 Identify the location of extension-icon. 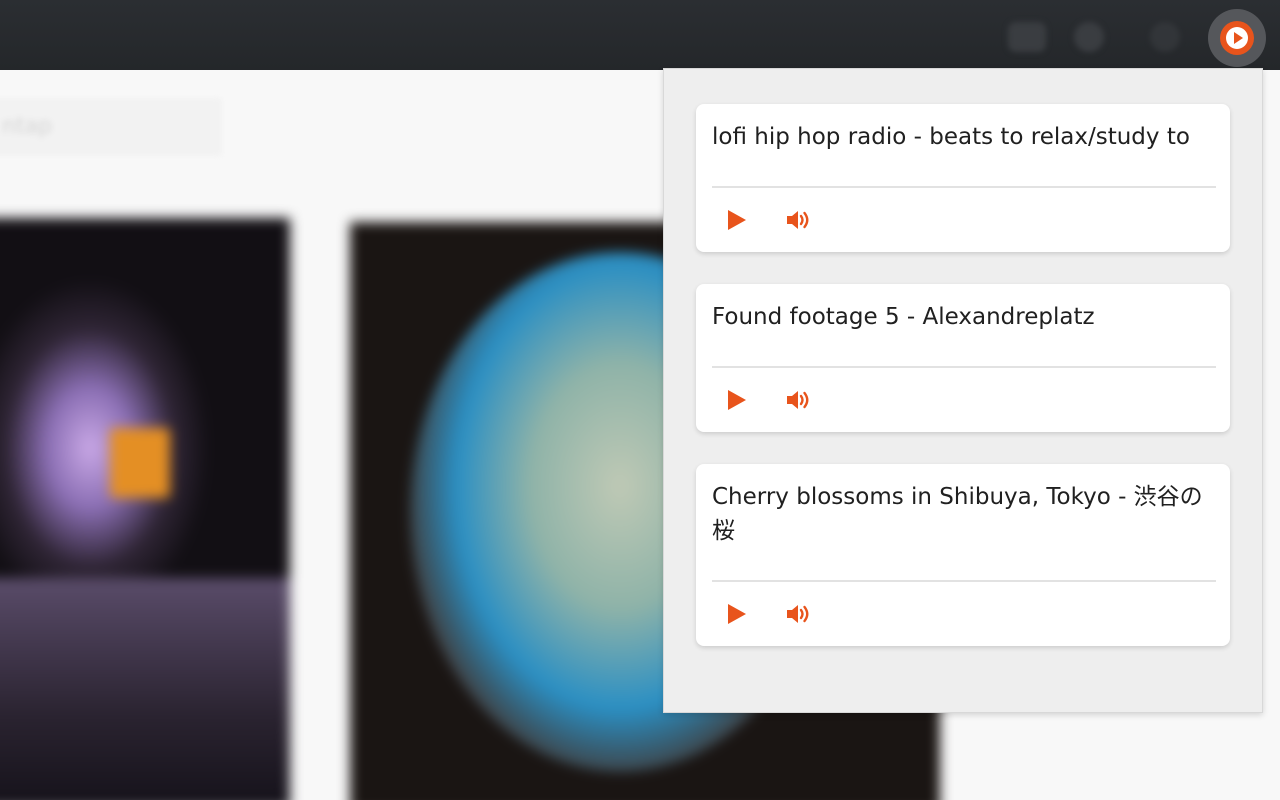
(1165, 37).